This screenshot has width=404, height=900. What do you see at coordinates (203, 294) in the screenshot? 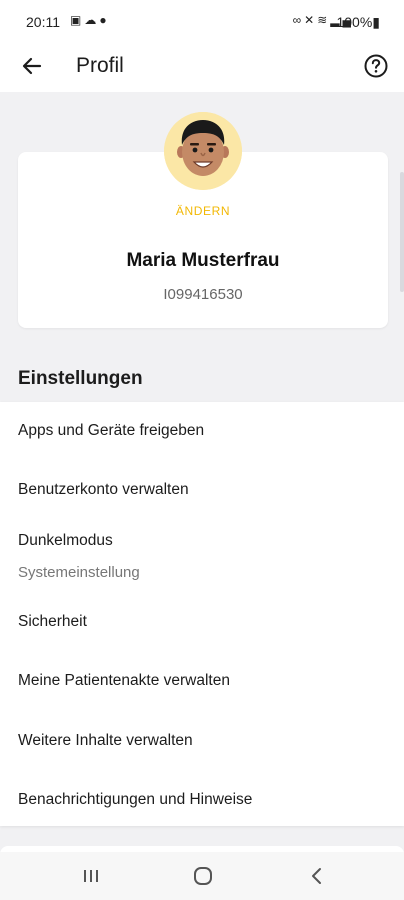
I see `user-id: I099416530` at bounding box center [203, 294].